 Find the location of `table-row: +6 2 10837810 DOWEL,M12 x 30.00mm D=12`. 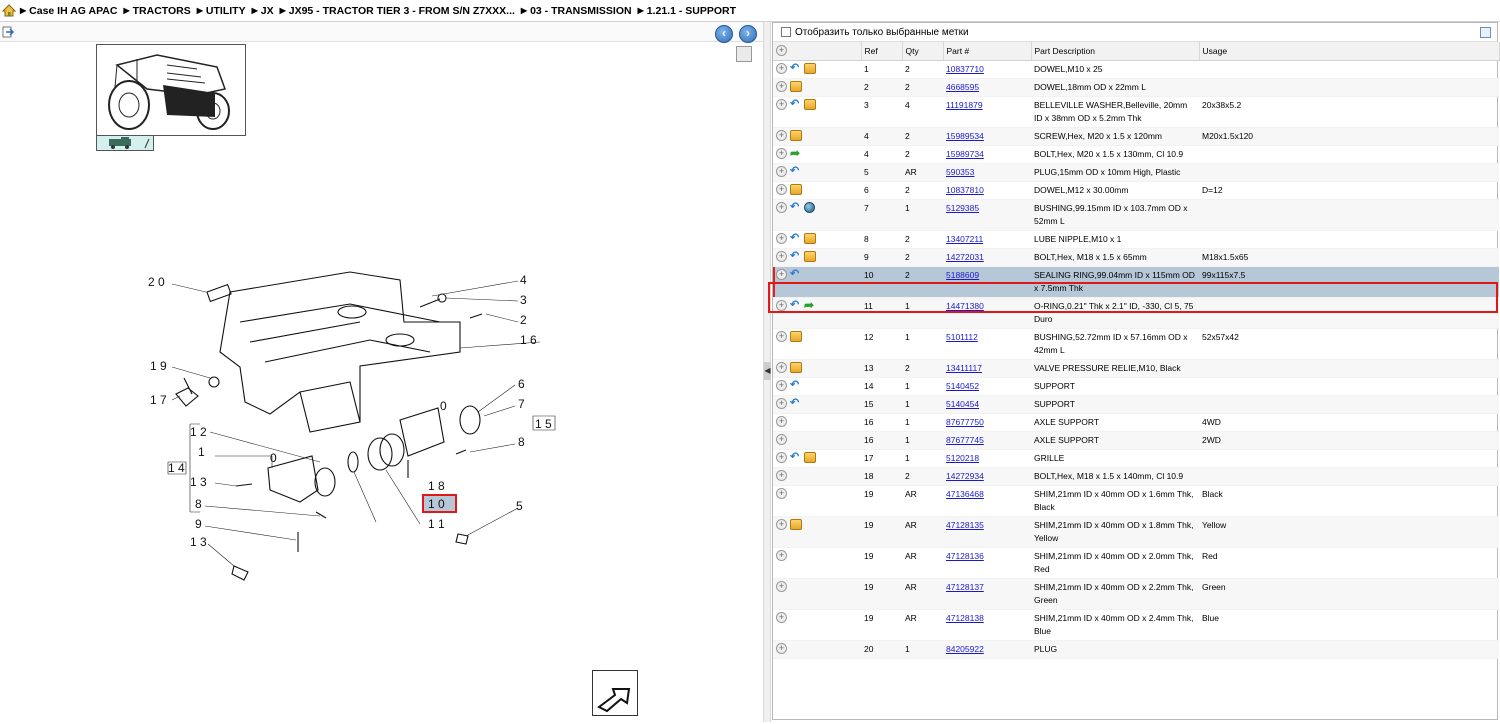

table-row: +6 2 10837810 DOWEL,M12 x 30.00mm D=12 is located at coordinates (1136, 190).